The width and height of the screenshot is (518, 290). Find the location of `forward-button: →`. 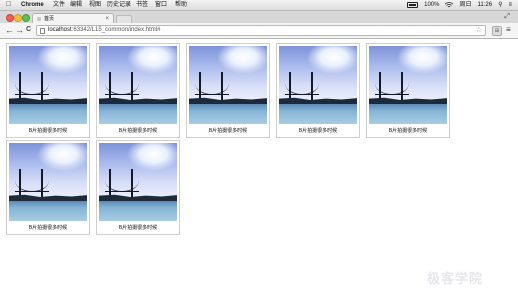

forward-button: → is located at coordinates (19, 30).